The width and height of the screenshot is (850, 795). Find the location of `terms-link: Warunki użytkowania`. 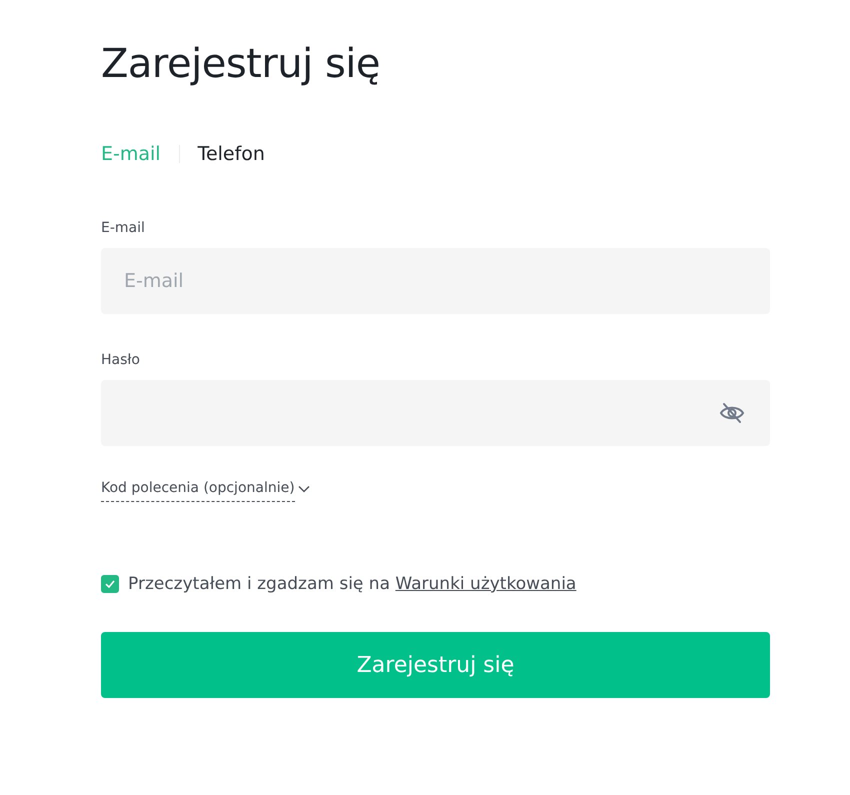

terms-link: Warunki użytkowania is located at coordinates (485, 584).